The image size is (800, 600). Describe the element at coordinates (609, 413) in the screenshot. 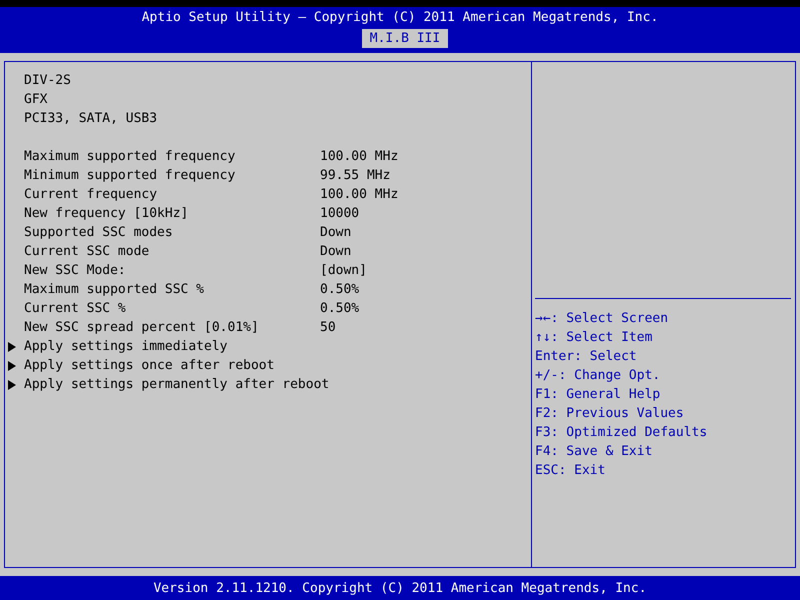

I see `help-text: F2: Previous Values` at that location.